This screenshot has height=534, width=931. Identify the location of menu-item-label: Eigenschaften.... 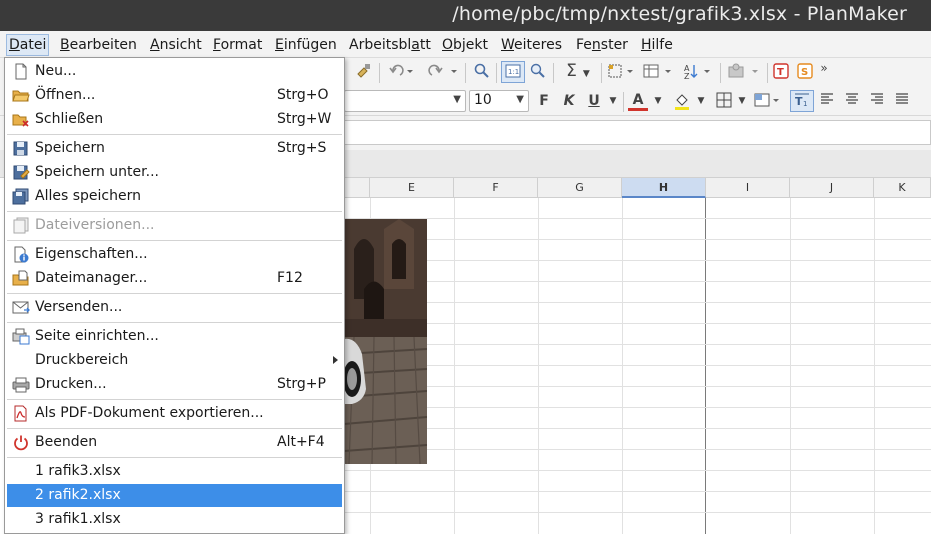
(91, 254).